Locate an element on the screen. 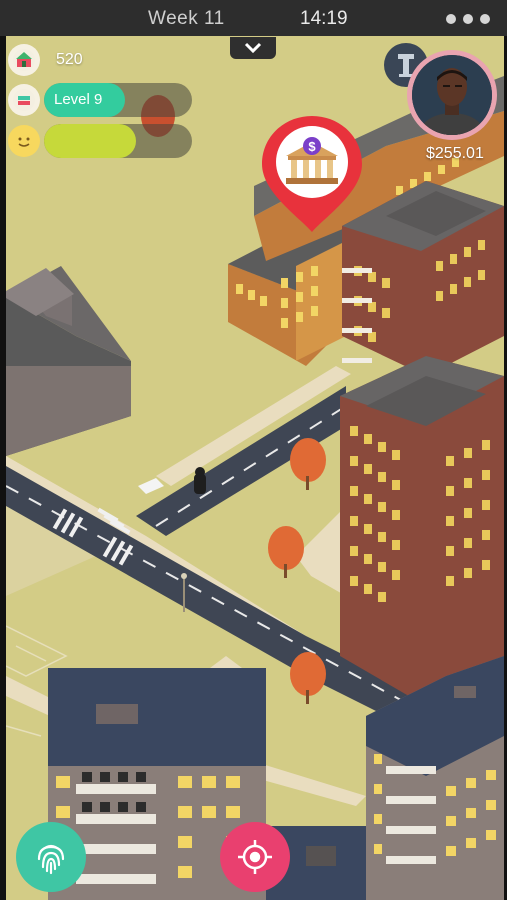  fingerprint-icon is located at coordinates (51, 859).